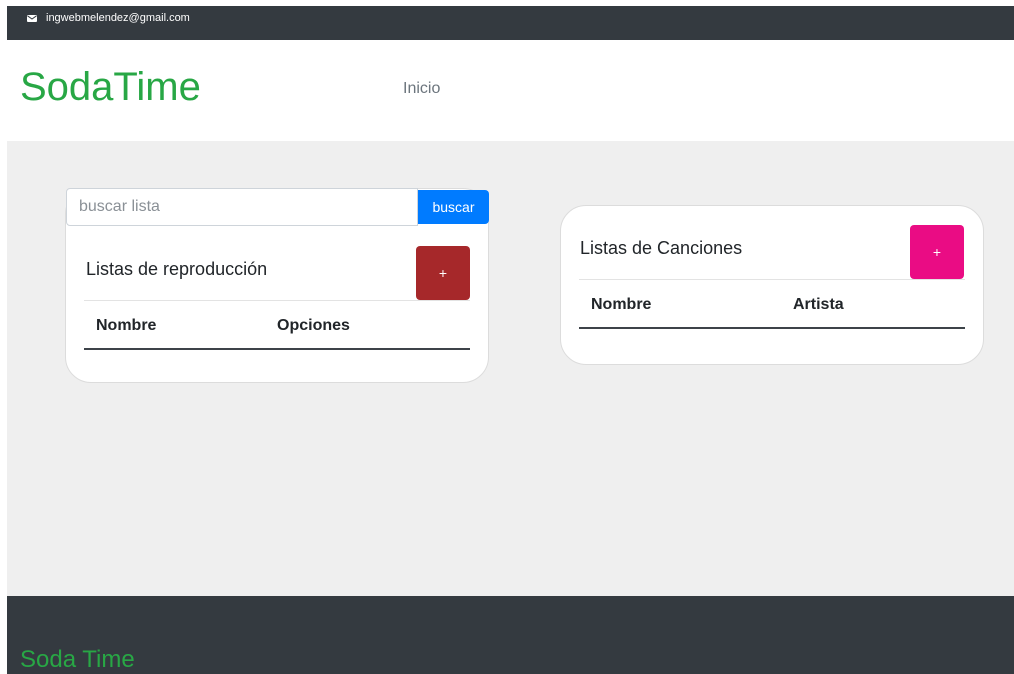 The image size is (1014, 674). I want to click on search-playlist-input, so click(242, 207).